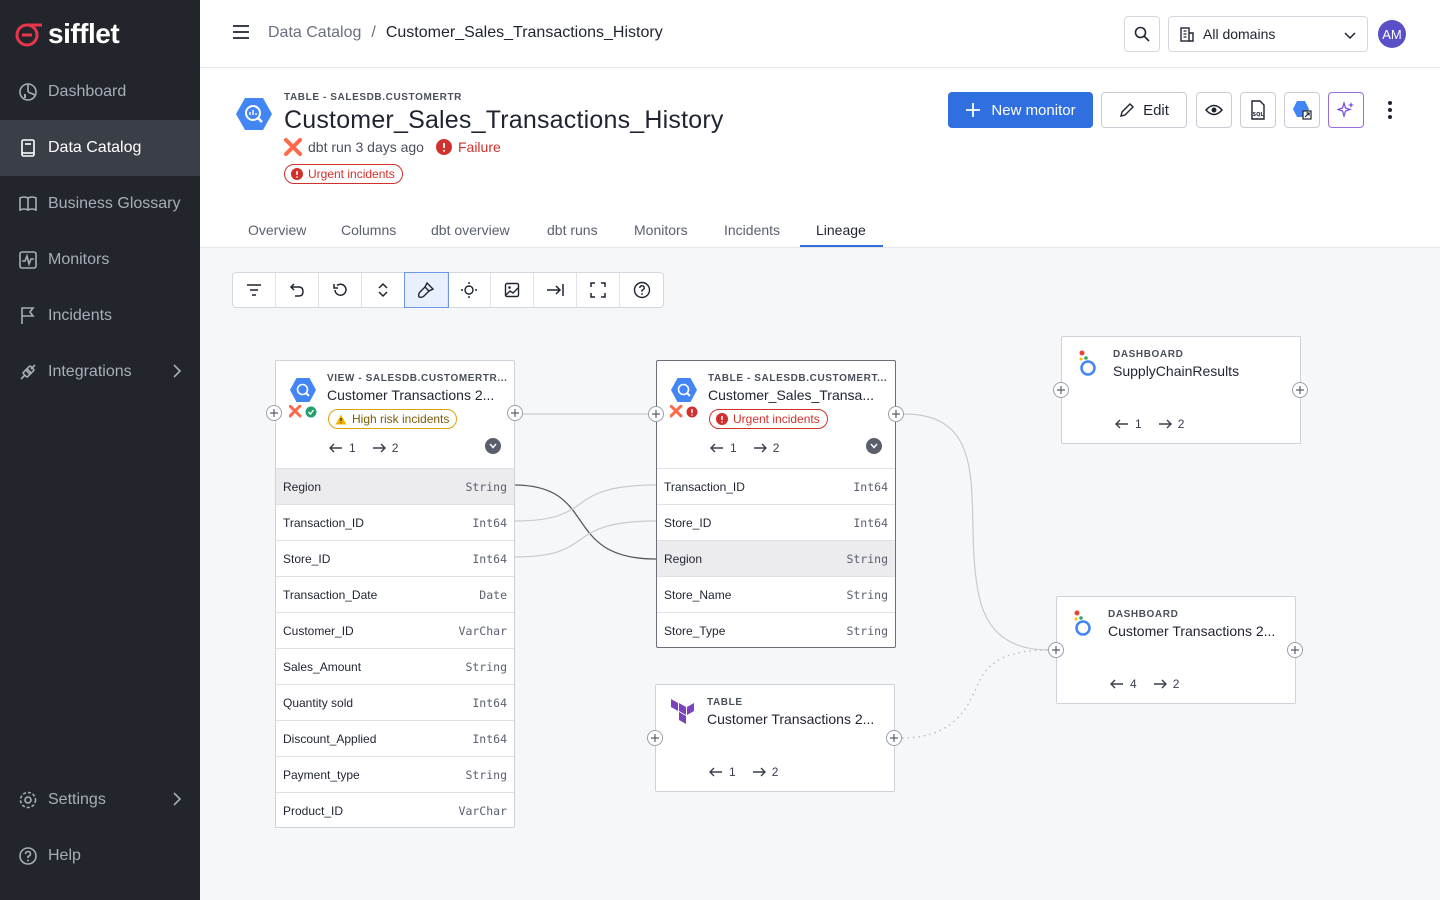 The height and width of the screenshot is (900, 1440). I want to click on node-counts: 1 2, so click(744, 448).